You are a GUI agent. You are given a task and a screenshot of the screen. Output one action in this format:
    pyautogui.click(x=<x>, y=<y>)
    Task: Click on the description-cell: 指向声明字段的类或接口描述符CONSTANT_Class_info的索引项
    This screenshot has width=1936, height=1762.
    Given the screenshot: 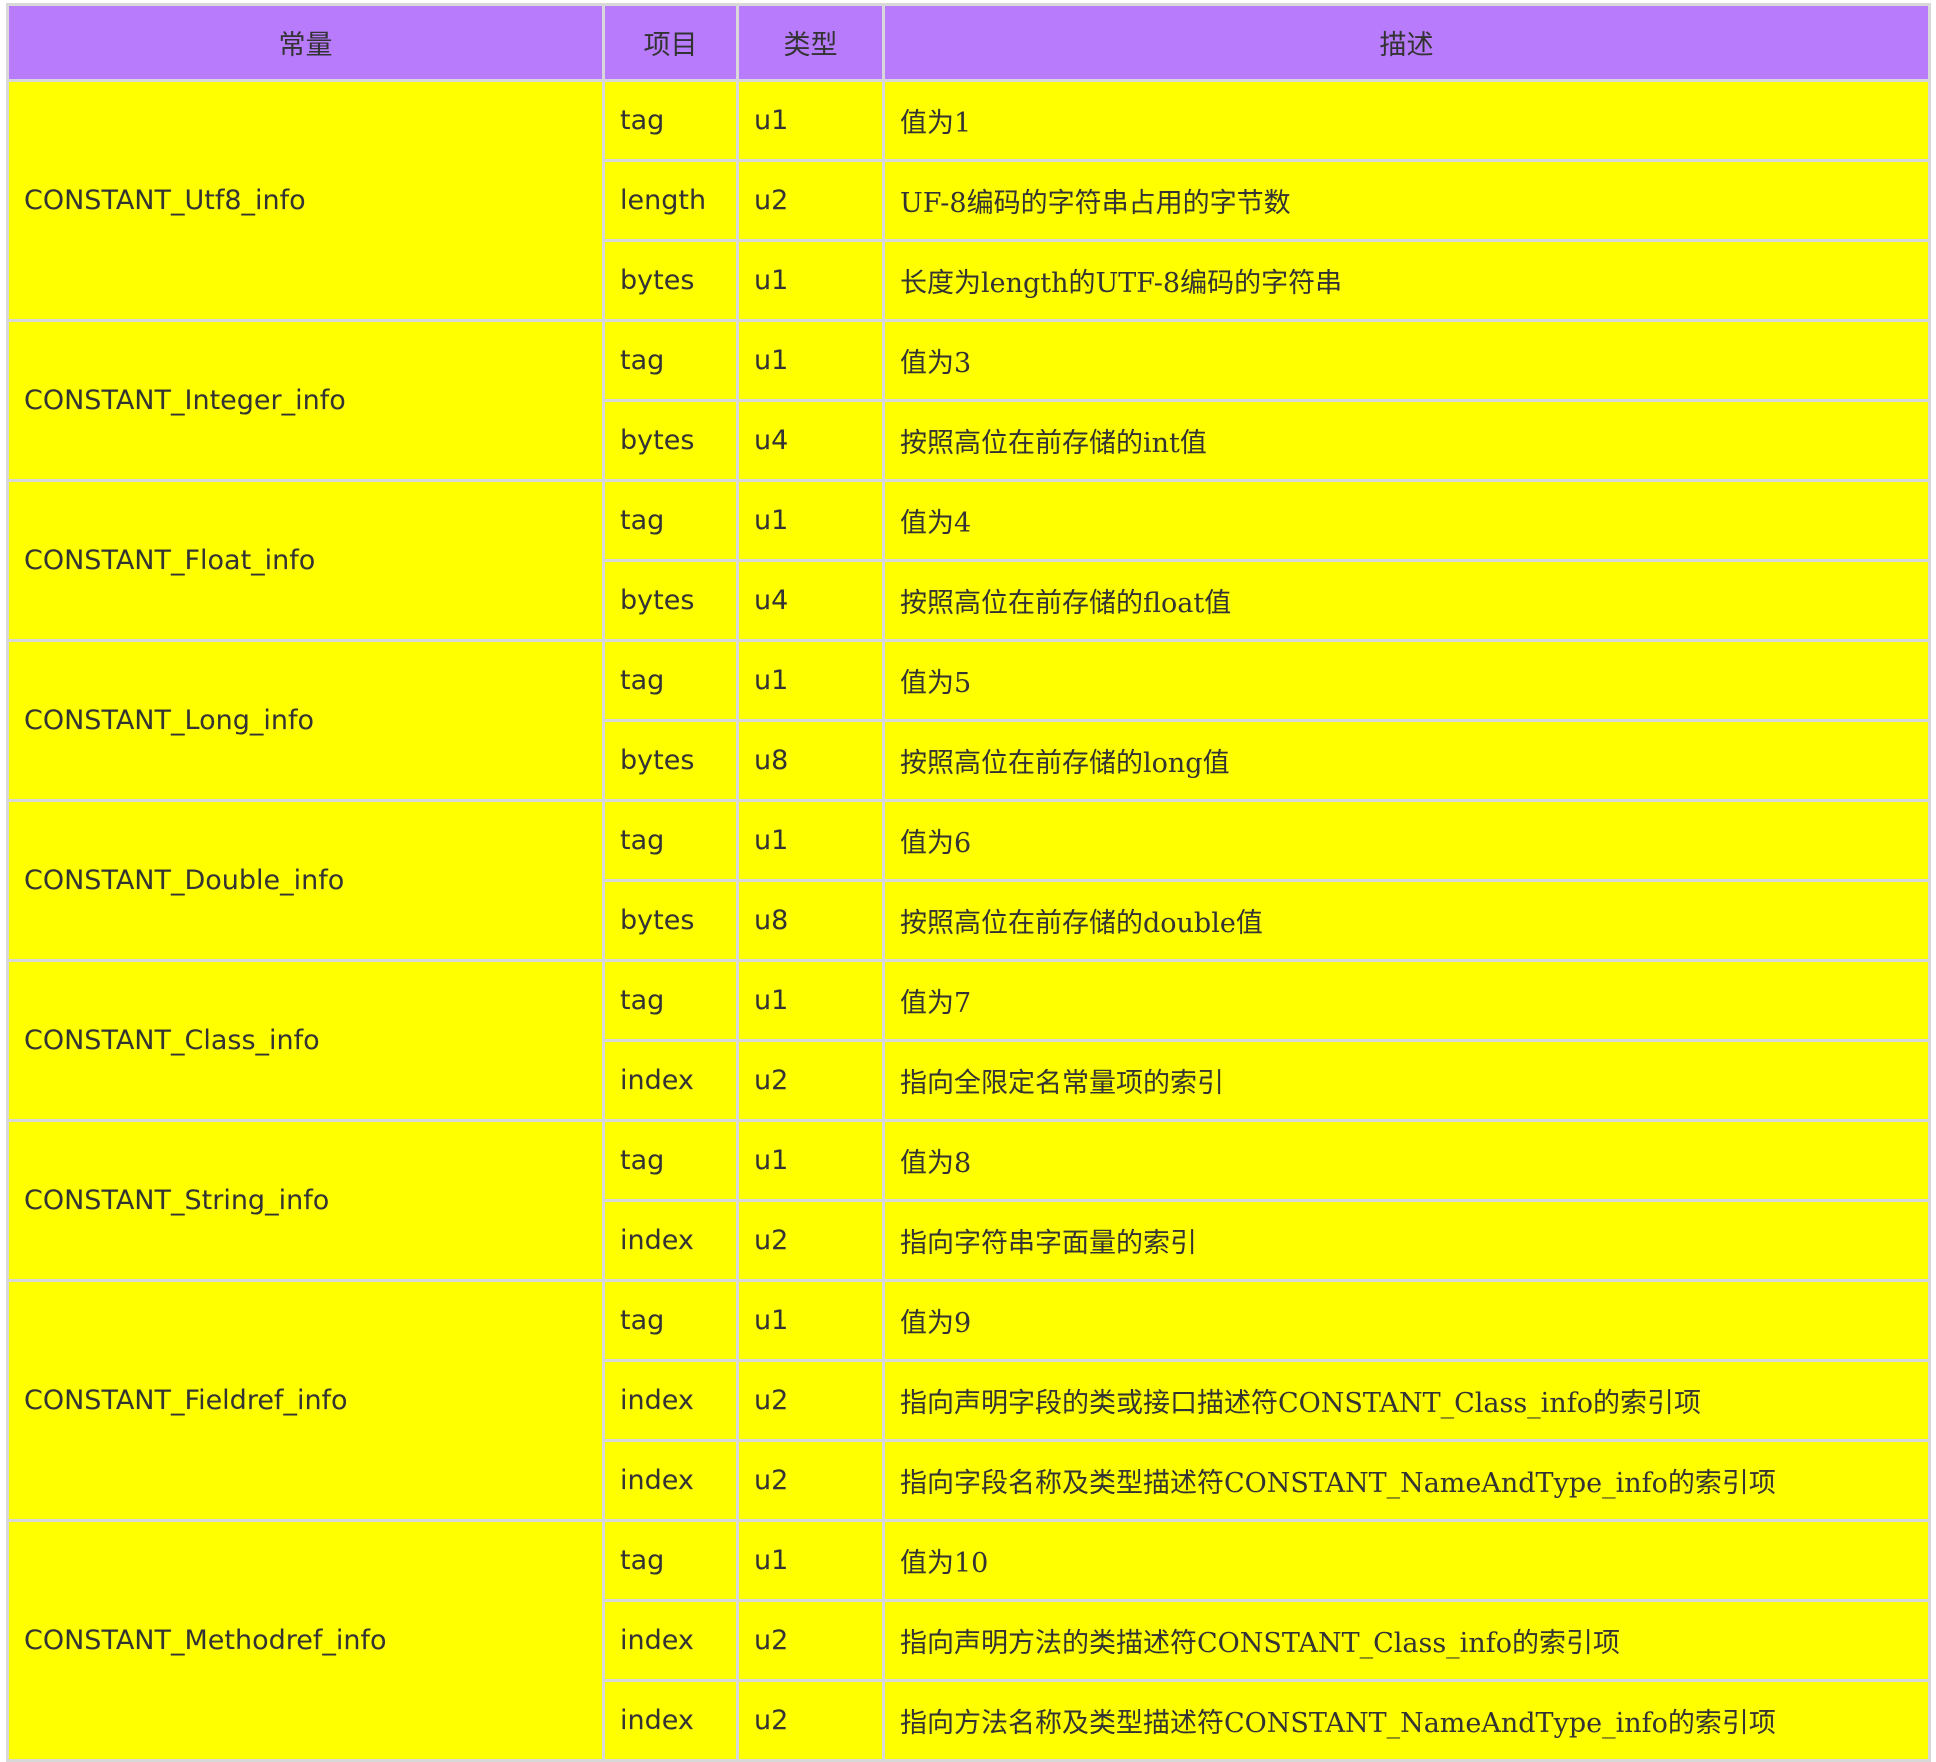 What is the action you would take?
    pyautogui.click(x=1406, y=1400)
    